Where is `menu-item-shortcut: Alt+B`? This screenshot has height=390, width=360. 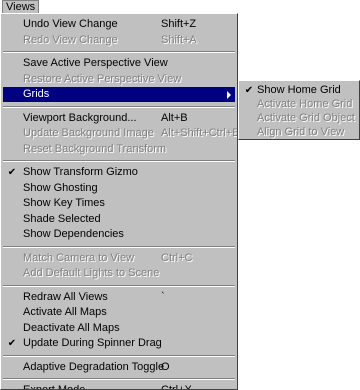 menu-item-shortcut: Alt+B is located at coordinates (174, 117).